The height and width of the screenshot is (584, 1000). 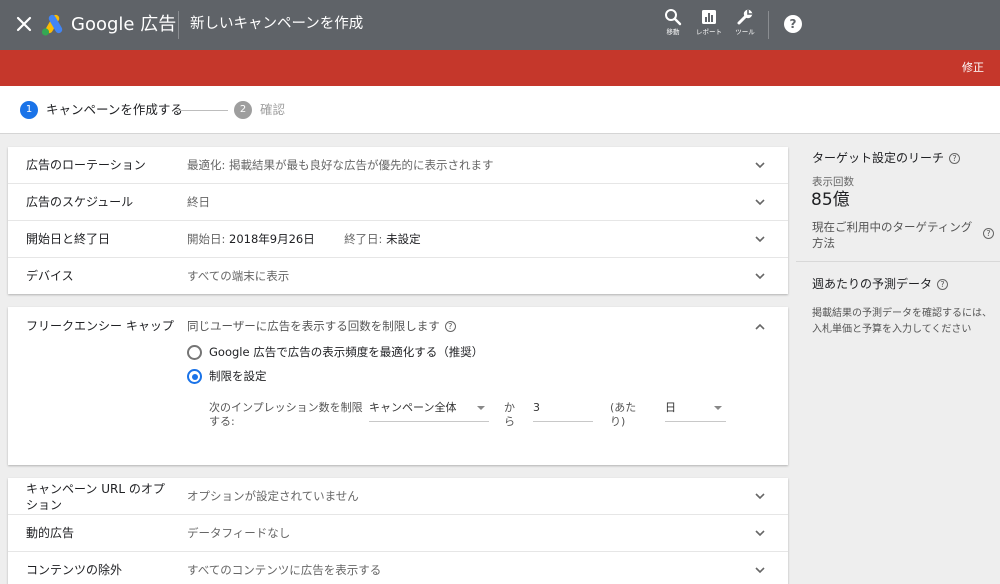 I want to click on impressions-value: 85億, so click(x=830, y=200).